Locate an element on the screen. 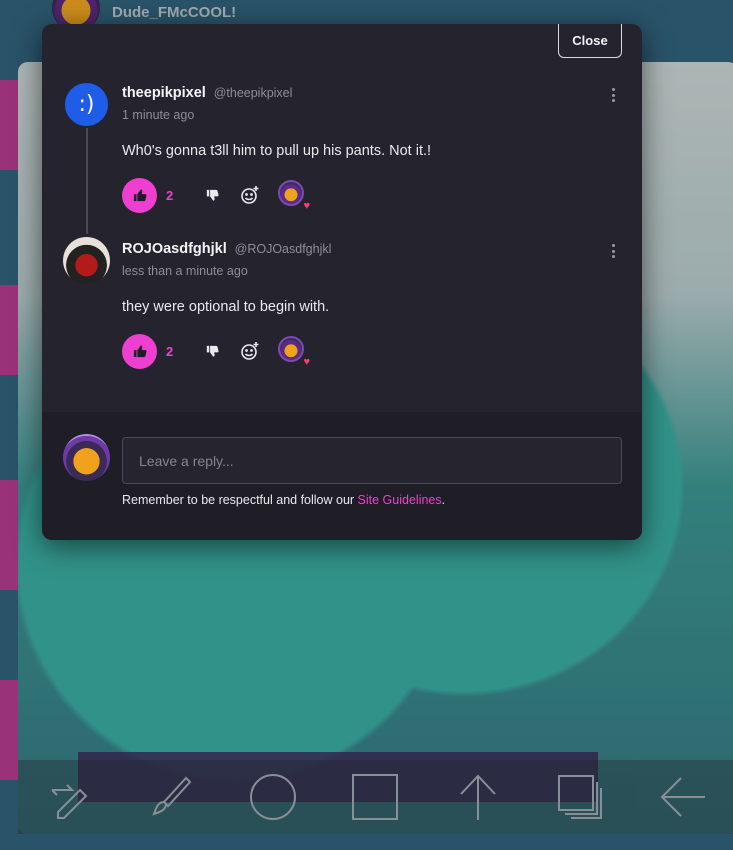  guidelines-text: Remember to be respectful and follow our is located at coordinates (240, 500).